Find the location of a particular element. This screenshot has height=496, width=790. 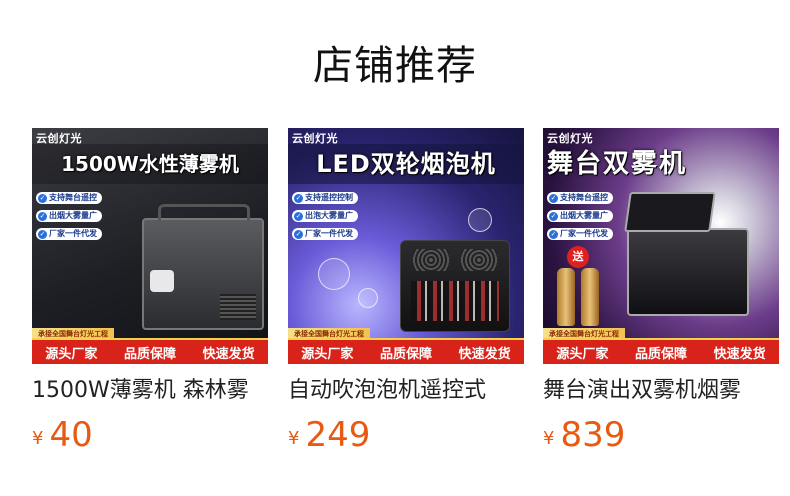

price-value: 40 is located at coordinates (71, 435).